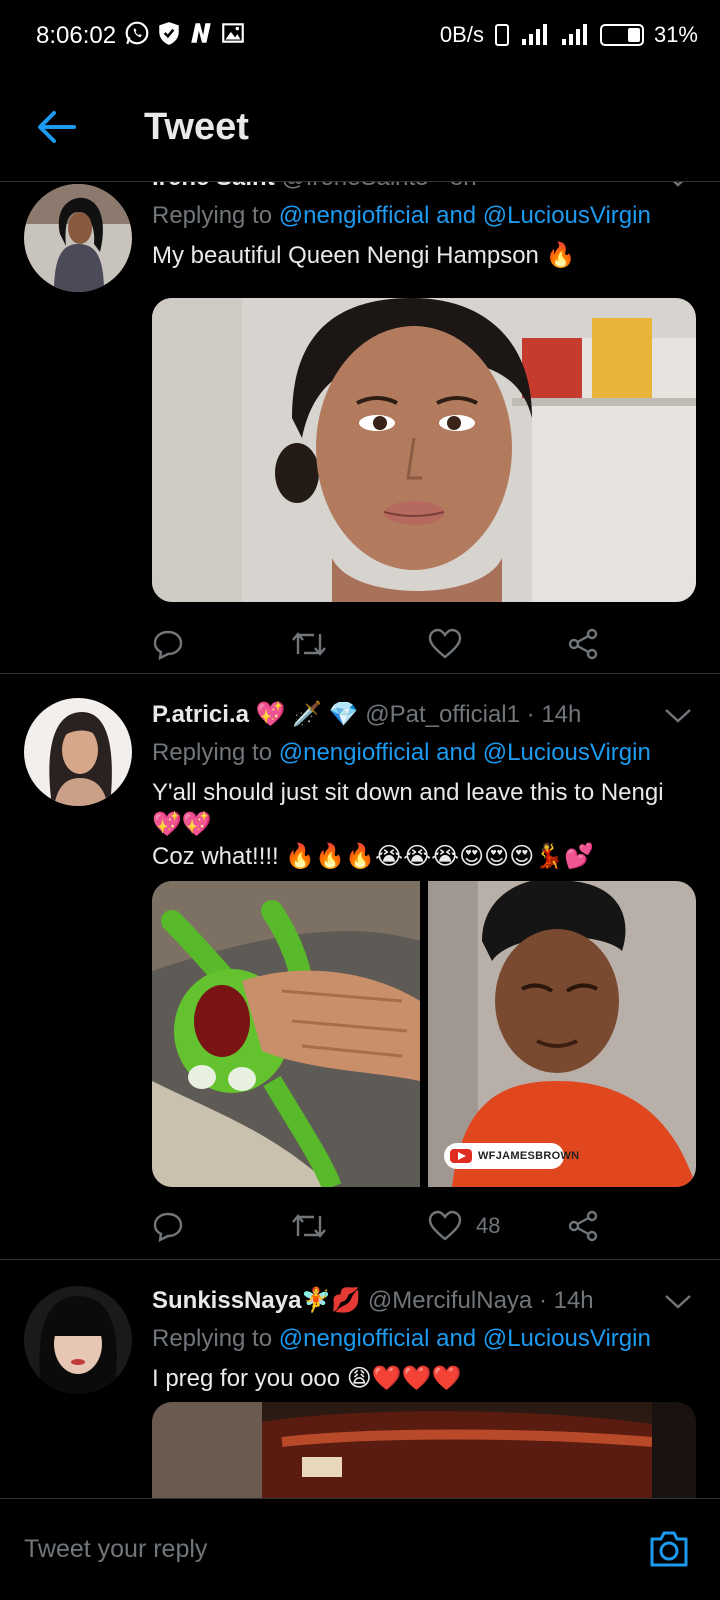  Describe the element at coordinates (562, 1034) in the screenshot. I see `reaction-image` at that location.